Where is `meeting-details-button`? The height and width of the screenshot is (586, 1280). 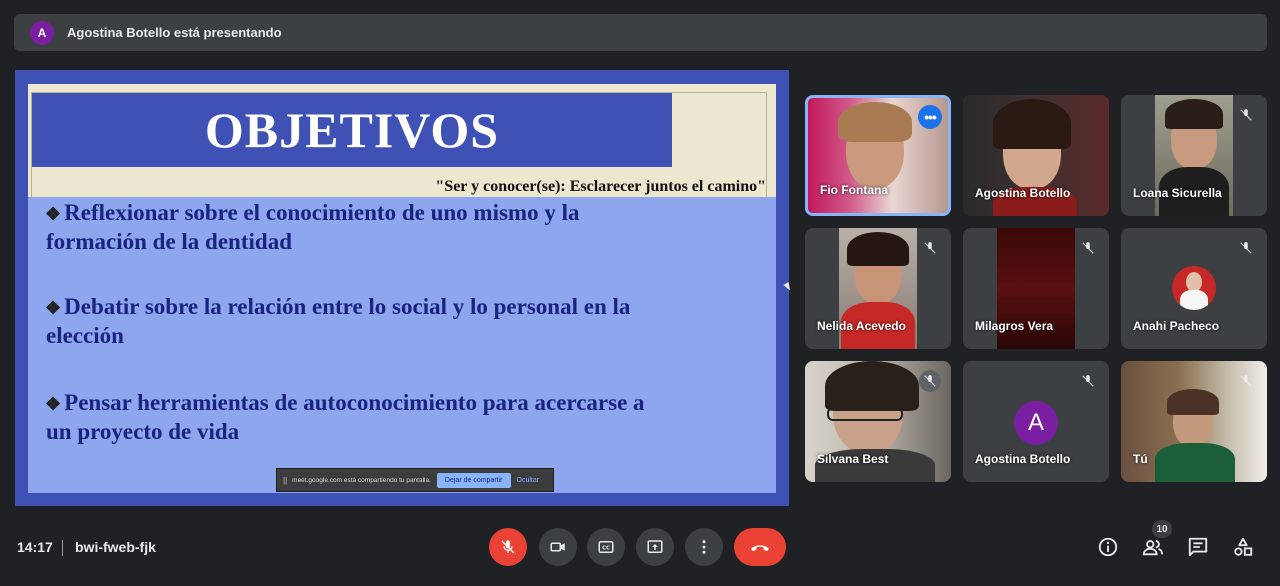 meeting-details-button is located at coordinates (1108, 547).